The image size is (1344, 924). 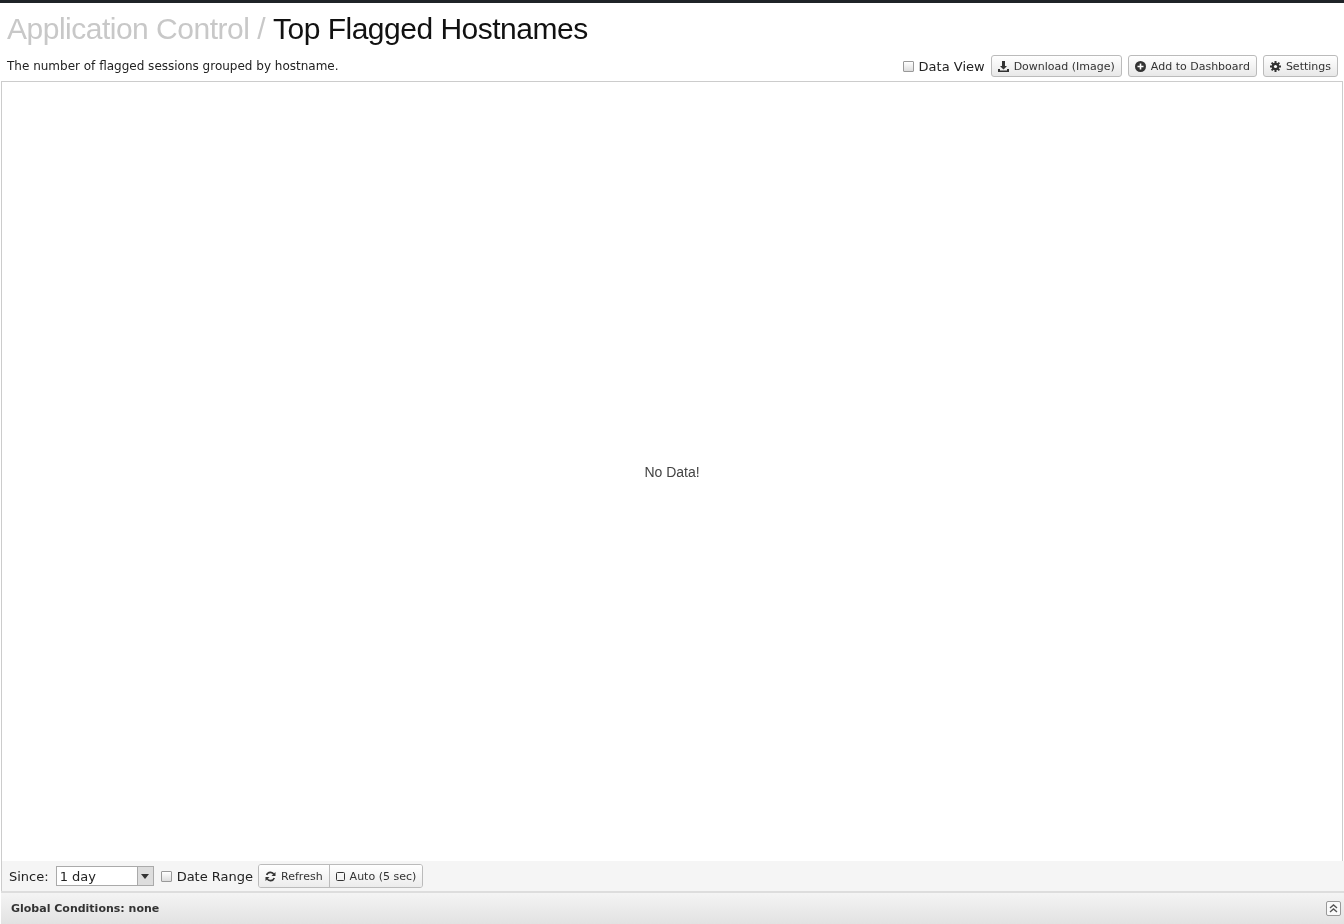 What do you see at coordinates (271, 876) in the screenshot?
I see `refresh-icon` at bounding box center [271, 876].